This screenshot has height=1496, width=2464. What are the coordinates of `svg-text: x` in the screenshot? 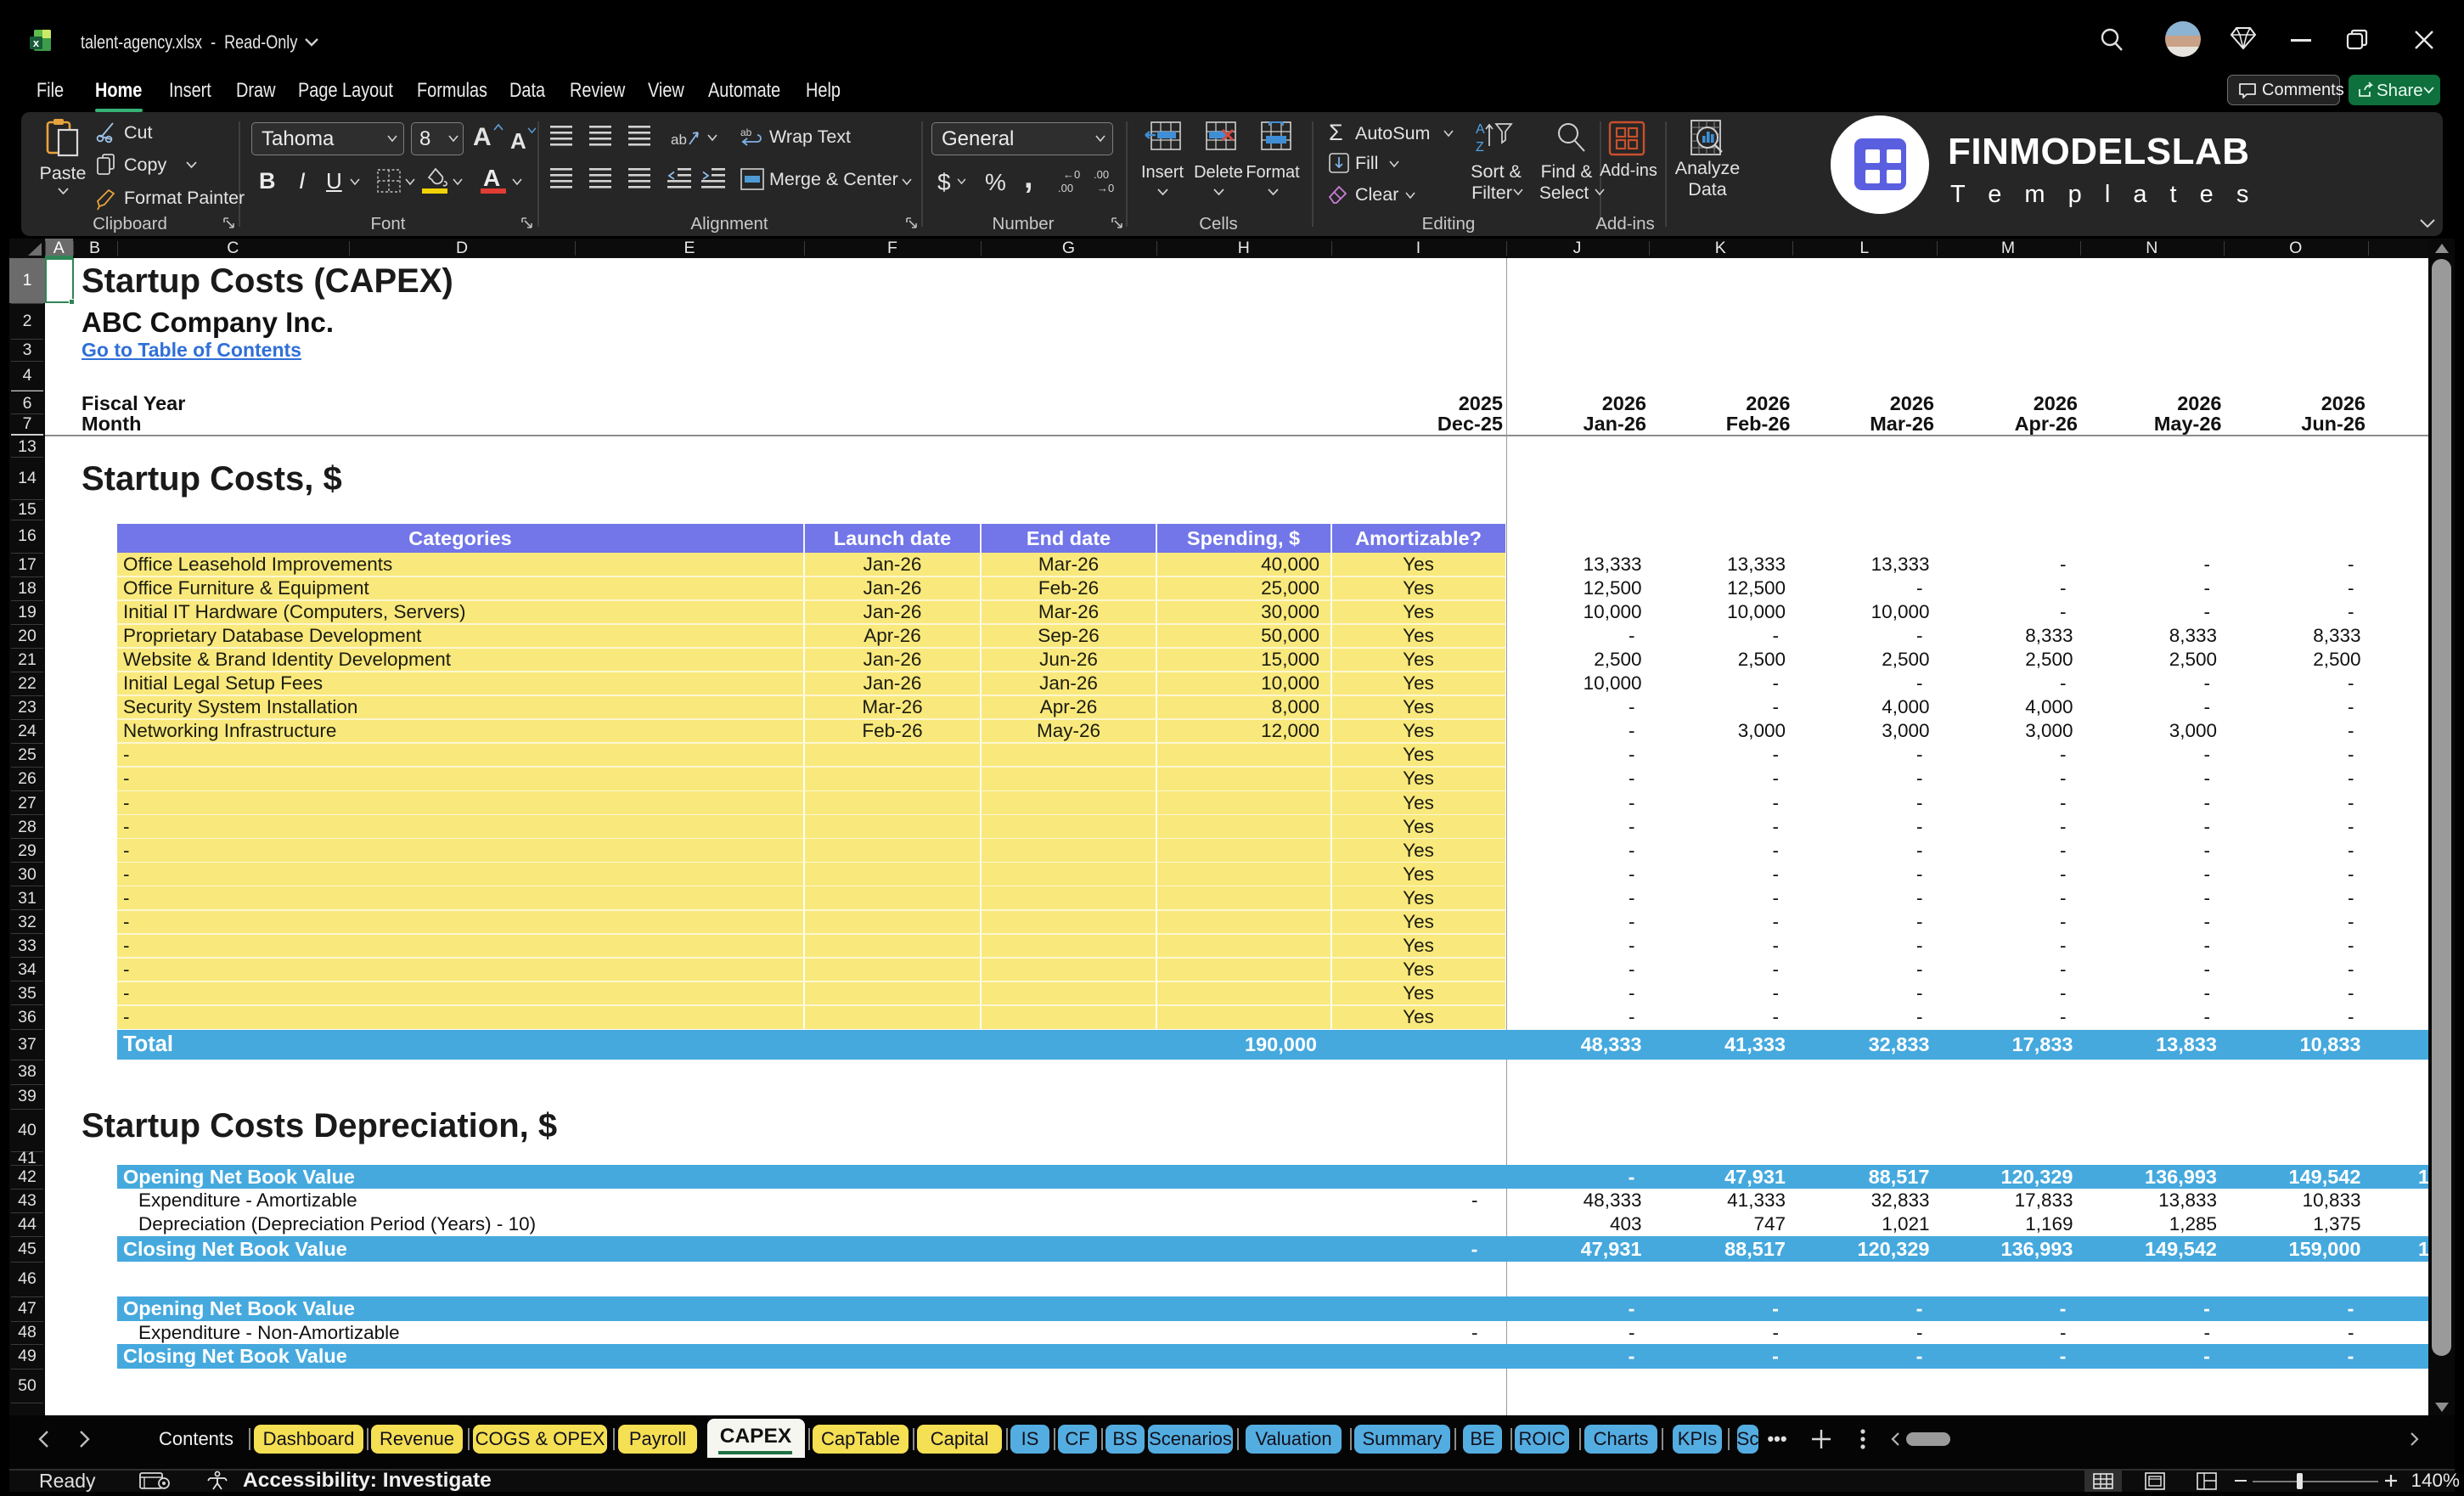 It's located at (36, 43).